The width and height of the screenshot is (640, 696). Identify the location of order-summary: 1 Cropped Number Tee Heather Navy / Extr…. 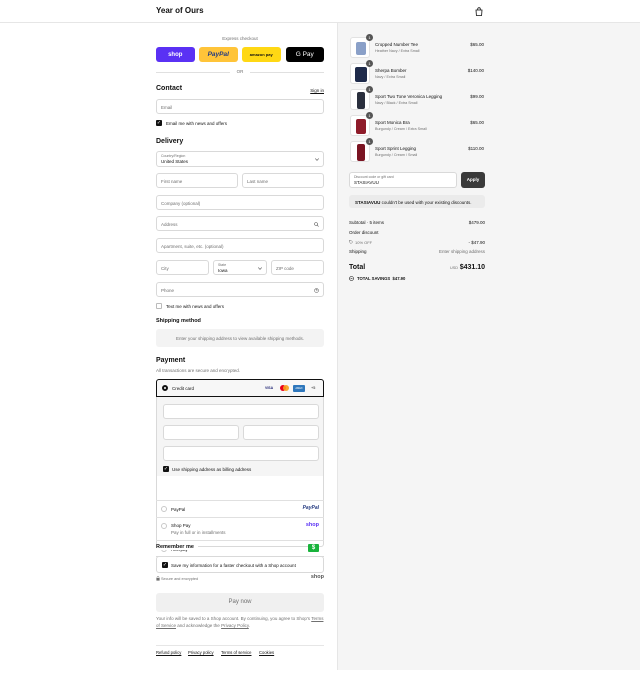
(417, 153).